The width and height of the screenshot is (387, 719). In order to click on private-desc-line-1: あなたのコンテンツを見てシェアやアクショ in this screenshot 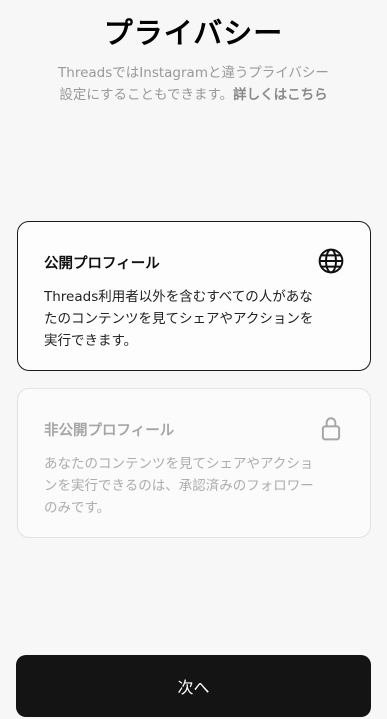, I will do `click(179, 464)`.